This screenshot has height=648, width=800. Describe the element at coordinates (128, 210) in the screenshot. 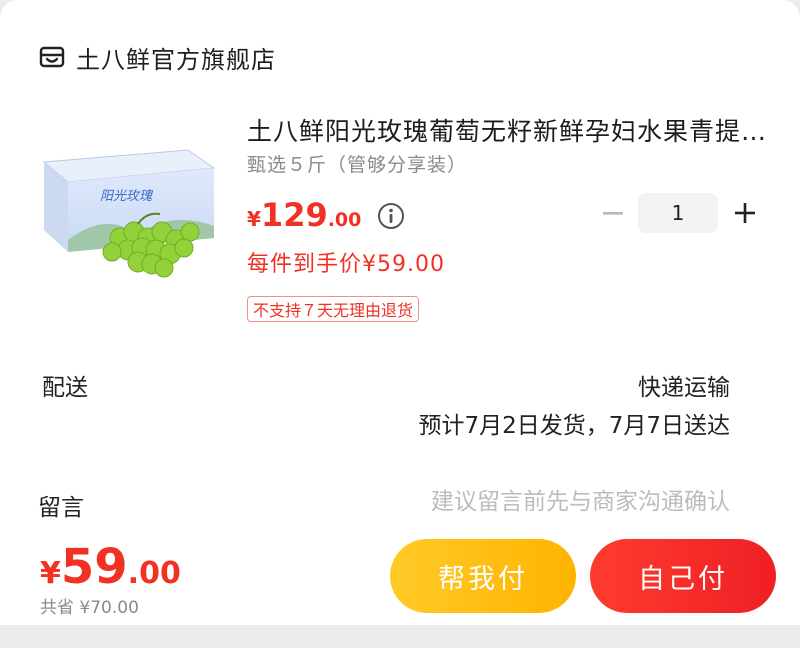

I see `product-image: 阳光玫瑰` at that location.